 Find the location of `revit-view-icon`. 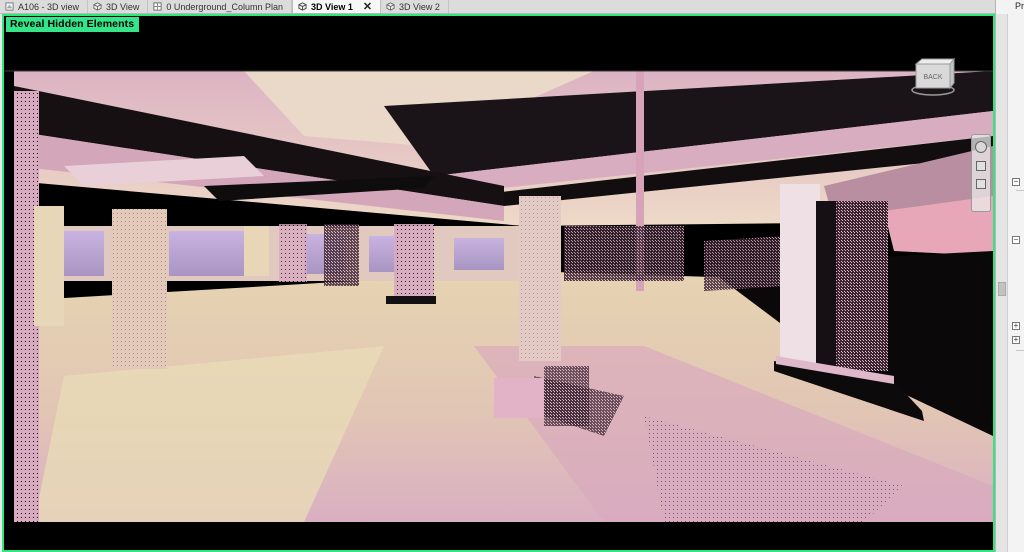

revit-view-icon is located at coordinates (9, 6).